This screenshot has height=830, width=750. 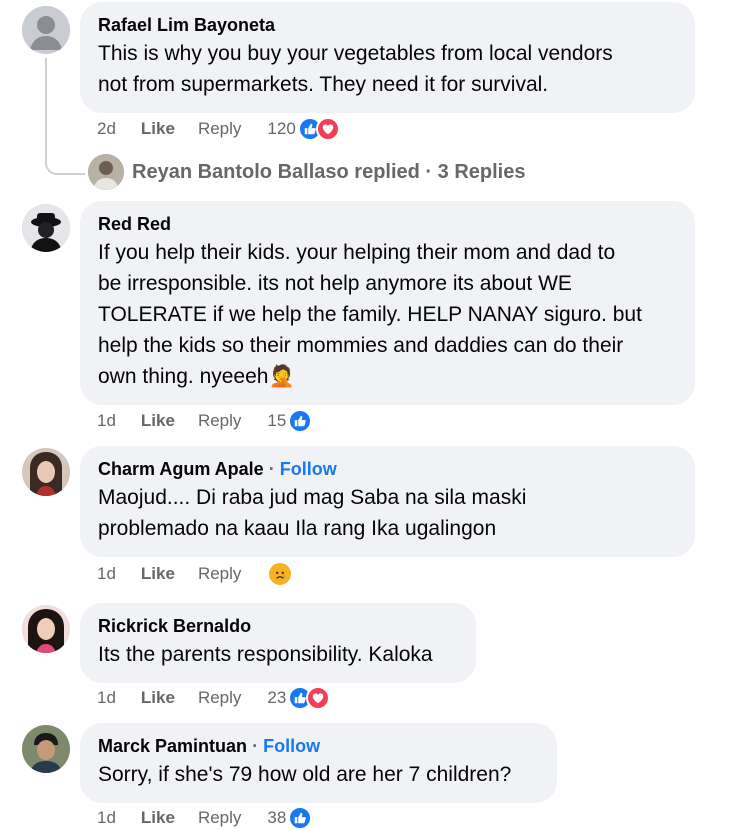 I want to click on reaction-count: 38, so click(x=277, y=817).